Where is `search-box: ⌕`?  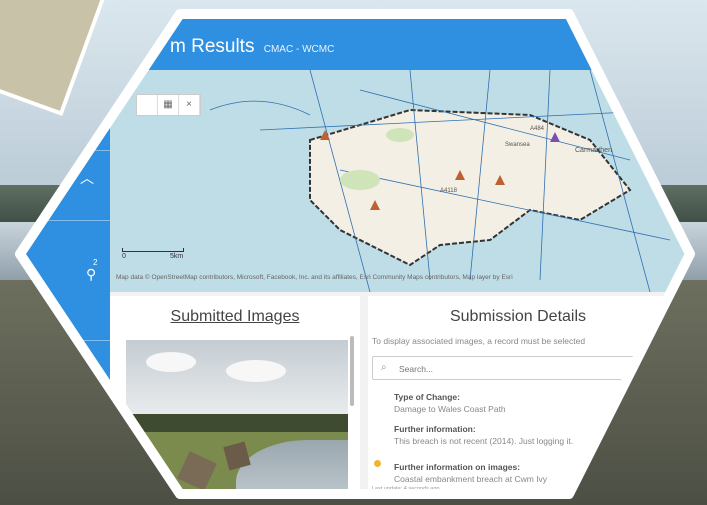
search-box: ⌕ is located at coordinates (513, 368).